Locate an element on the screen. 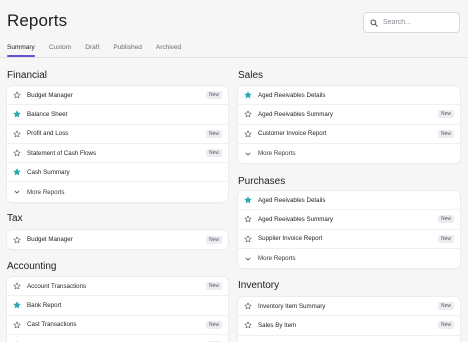  tabs-divider is located at coordinates (234, 57).